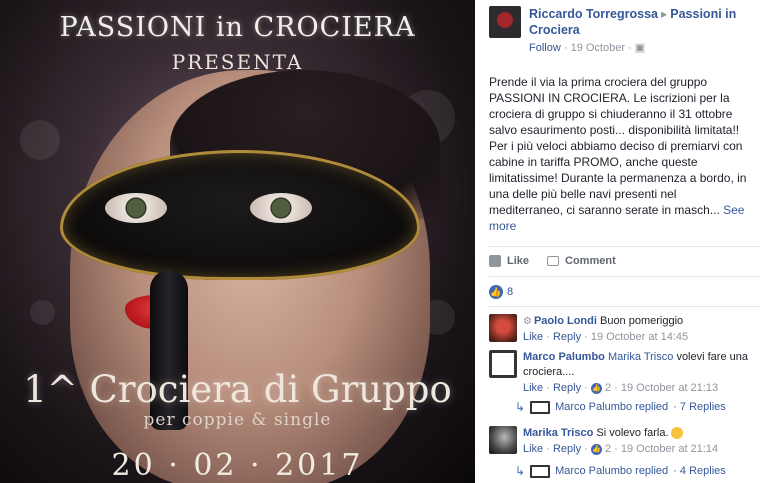 This screenshot has height=483, width=767. I want to click on mention-link: Marika Trisco, so click(640, 357).